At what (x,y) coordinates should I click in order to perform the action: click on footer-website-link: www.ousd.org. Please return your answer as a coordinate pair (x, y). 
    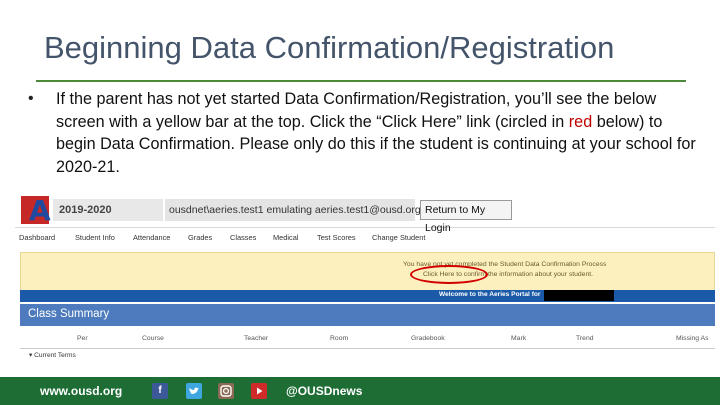
    Looking at the image, I should click on (81, 391).